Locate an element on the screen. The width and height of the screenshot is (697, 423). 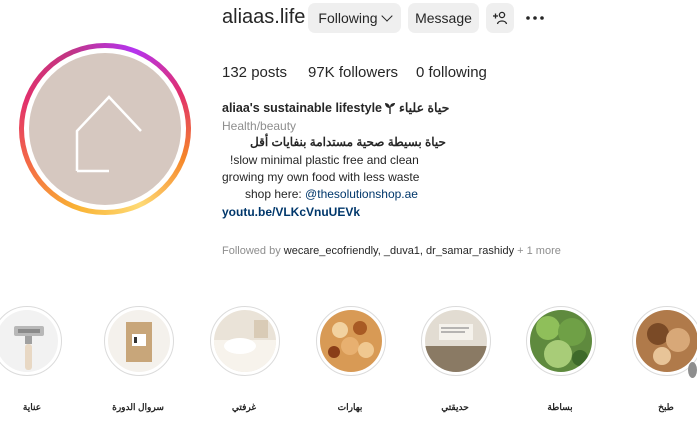
spices-icon is located at coordinates (351, 341).